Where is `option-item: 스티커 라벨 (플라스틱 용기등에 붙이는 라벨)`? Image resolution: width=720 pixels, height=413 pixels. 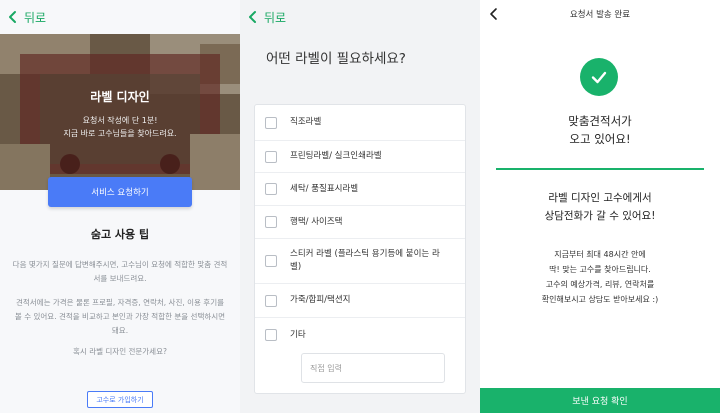
option-item: 스티커 라벨 (플라스틱 용기등에 붙이는 라벨) is located at coordinates (360, 261).